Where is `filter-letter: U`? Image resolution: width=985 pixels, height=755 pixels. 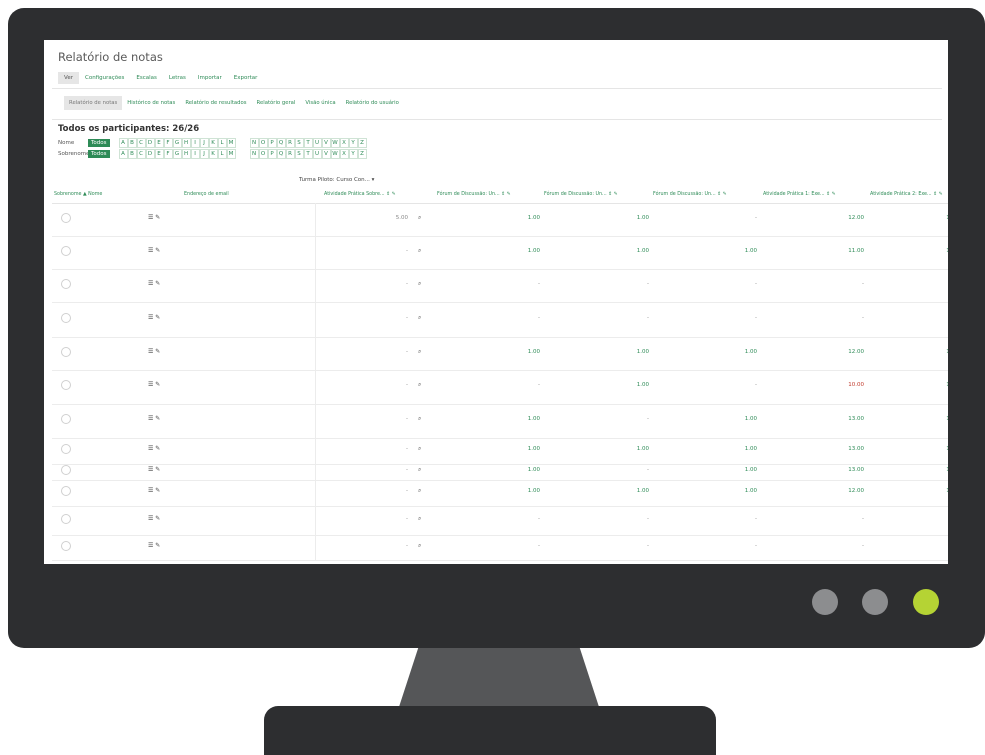
filter-letter: U is located at coordinates (317, 154).